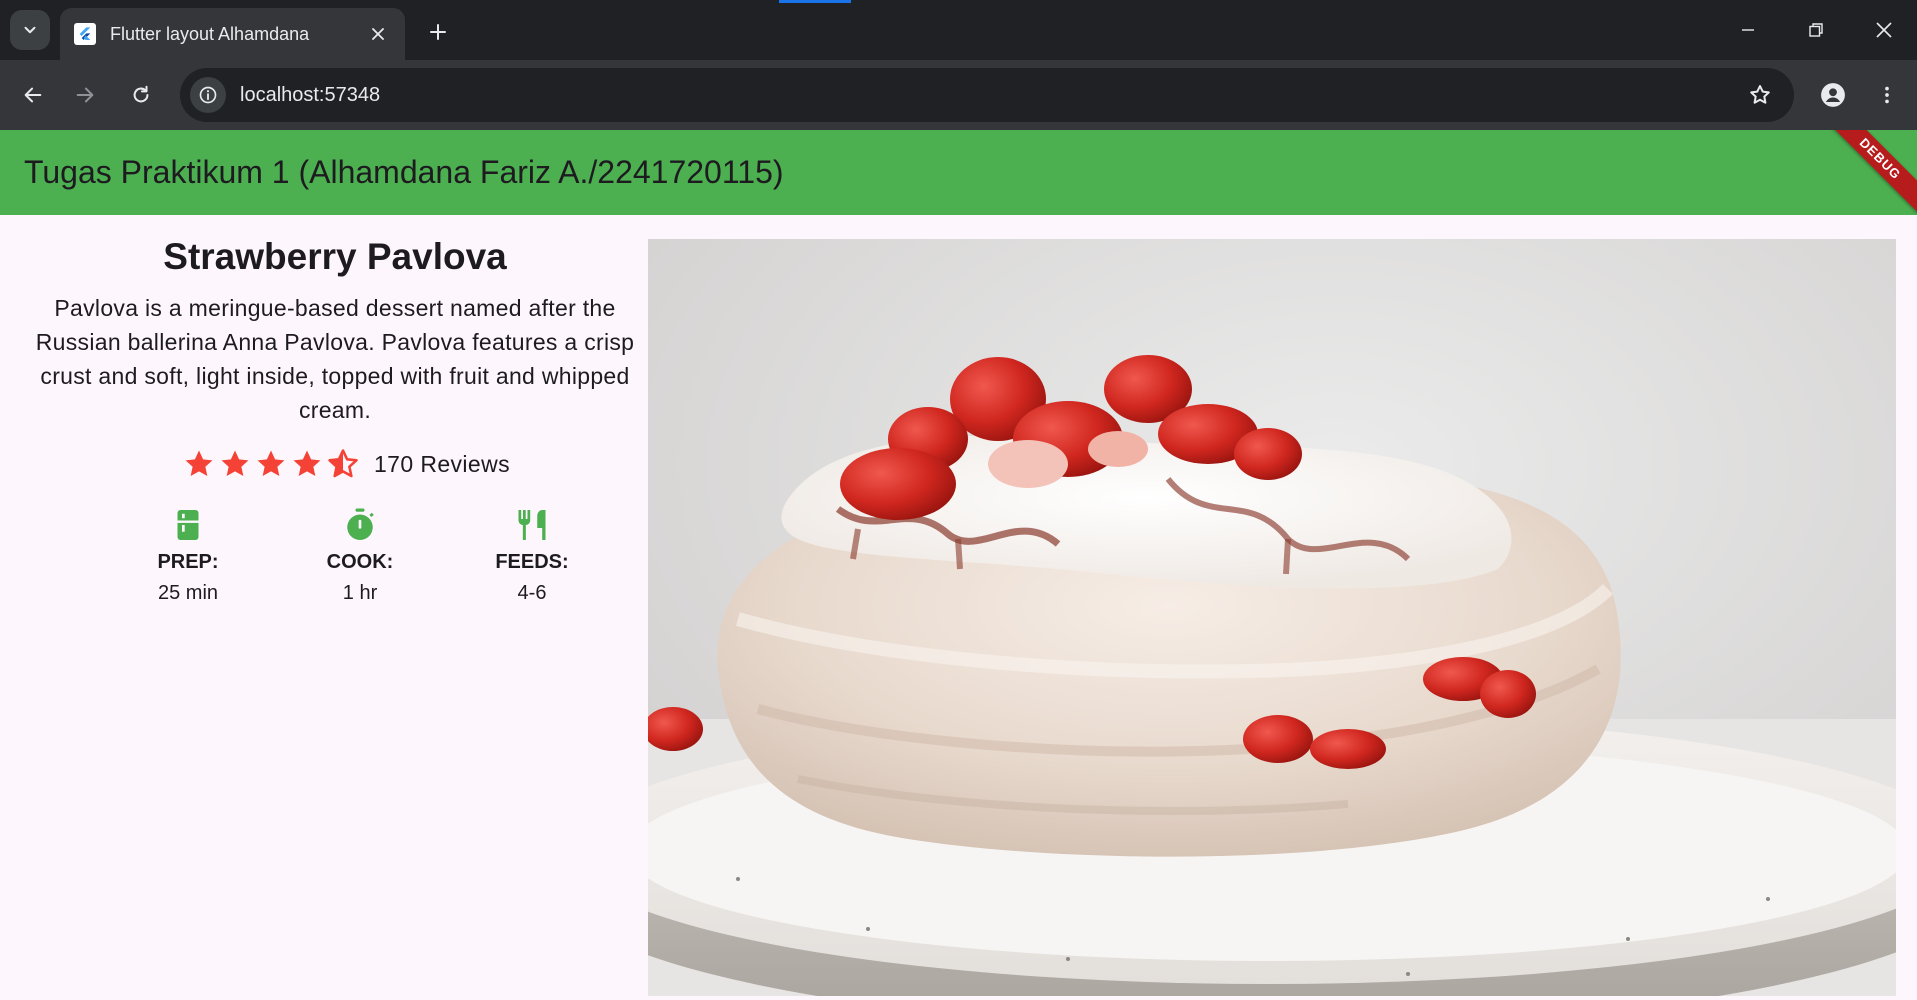  I want to click on kebab-menu-icon, so click(1887, 95).